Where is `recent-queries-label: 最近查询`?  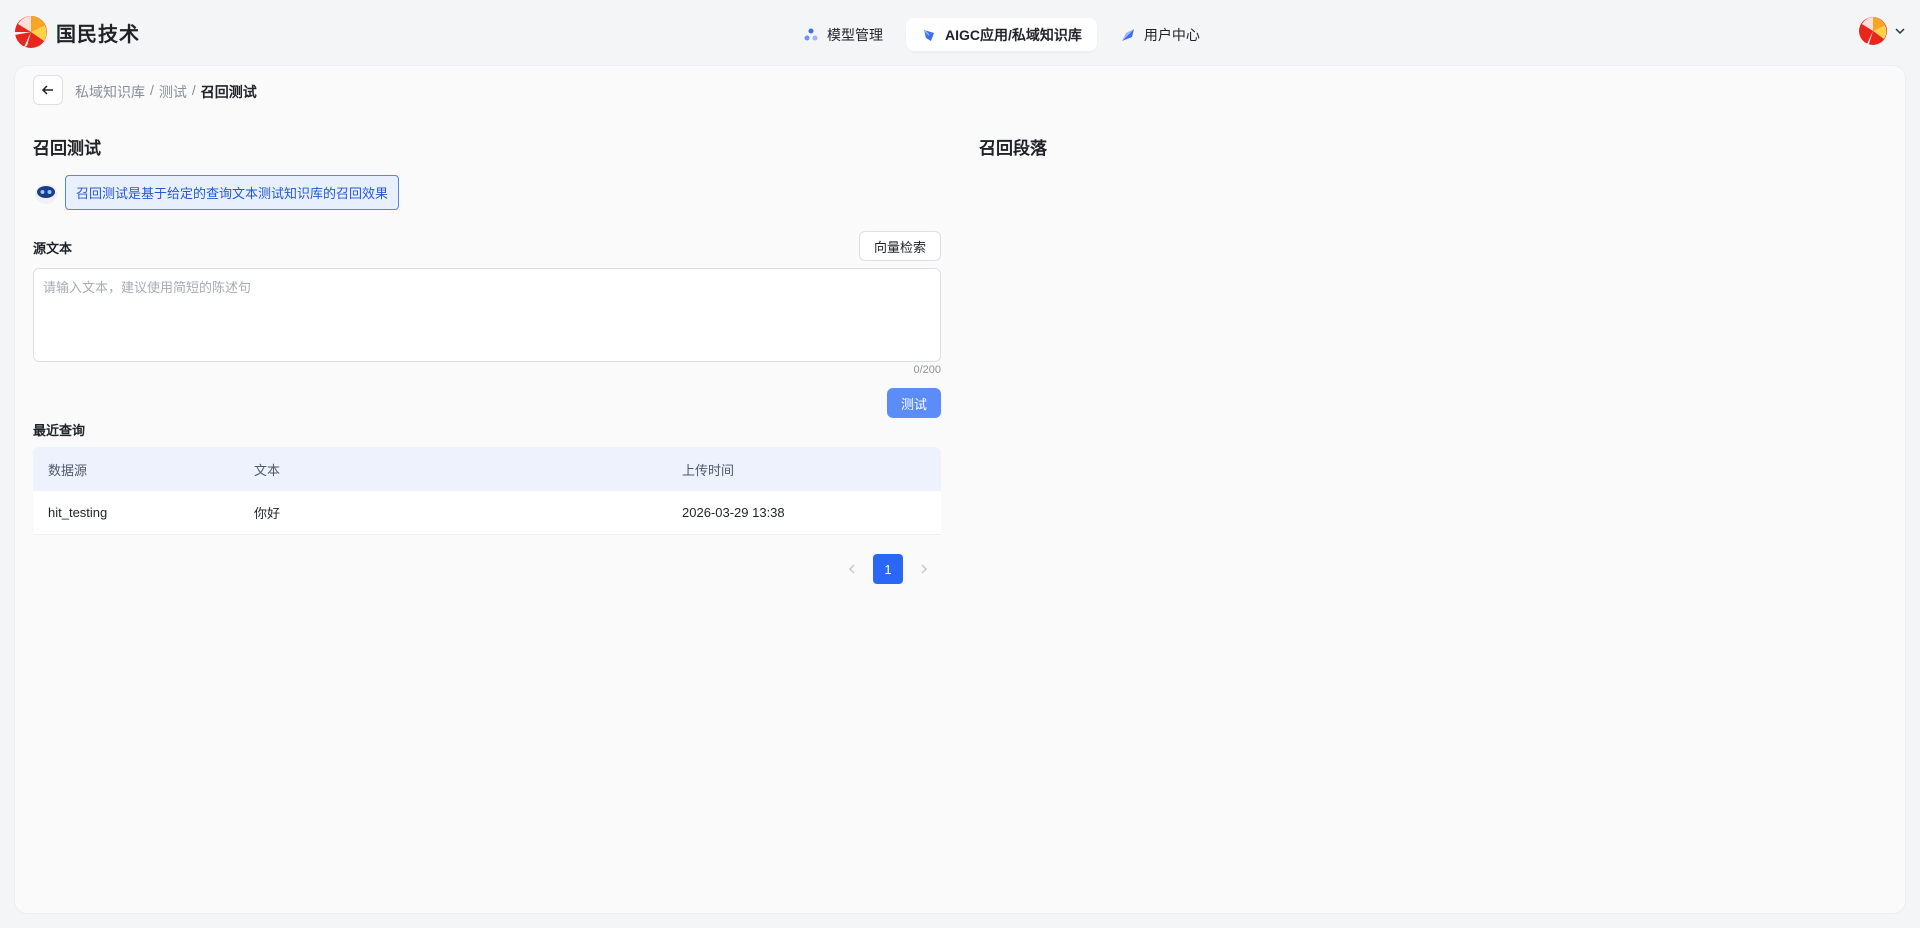
recent-queries-label: 最近查询 is located at coordinates (59, 430).